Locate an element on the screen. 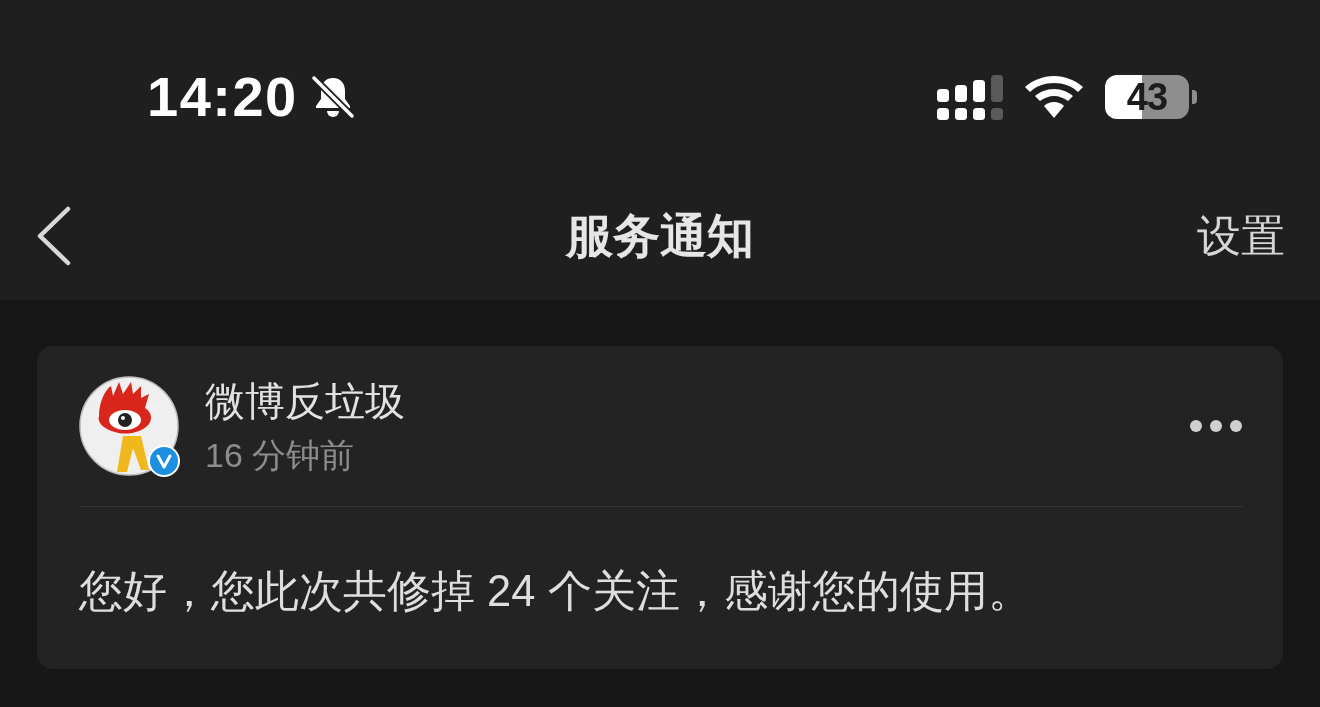 Image resolution: width=1320 pixels, height=707 pixels. chevron-left-icon is located at coordinates (54, 236).